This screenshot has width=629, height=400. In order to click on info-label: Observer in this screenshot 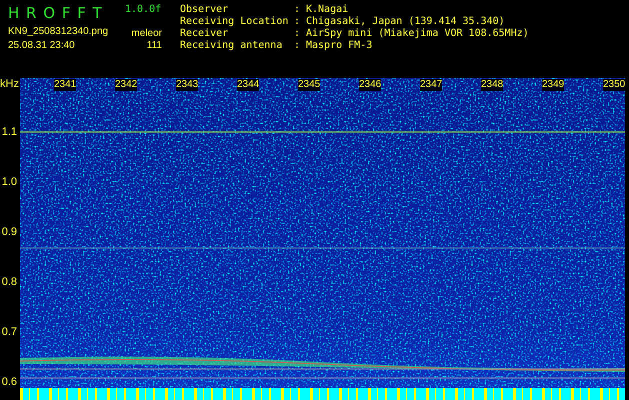, I will do `click(205, 10)`.